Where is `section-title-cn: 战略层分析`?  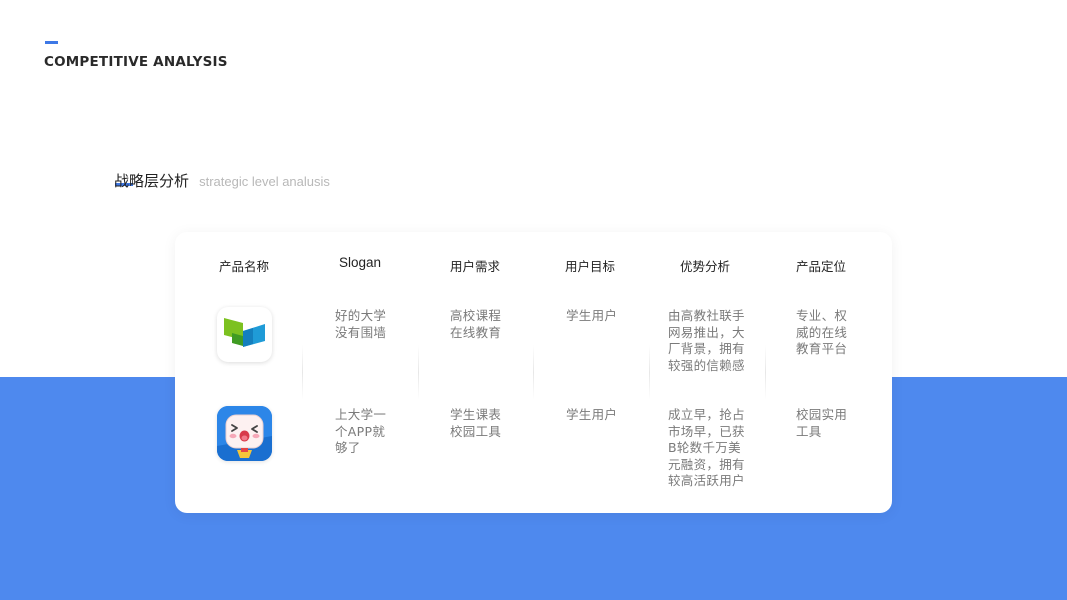
section-title-cn: 战略层分析 is located at coordinates (152, 181).